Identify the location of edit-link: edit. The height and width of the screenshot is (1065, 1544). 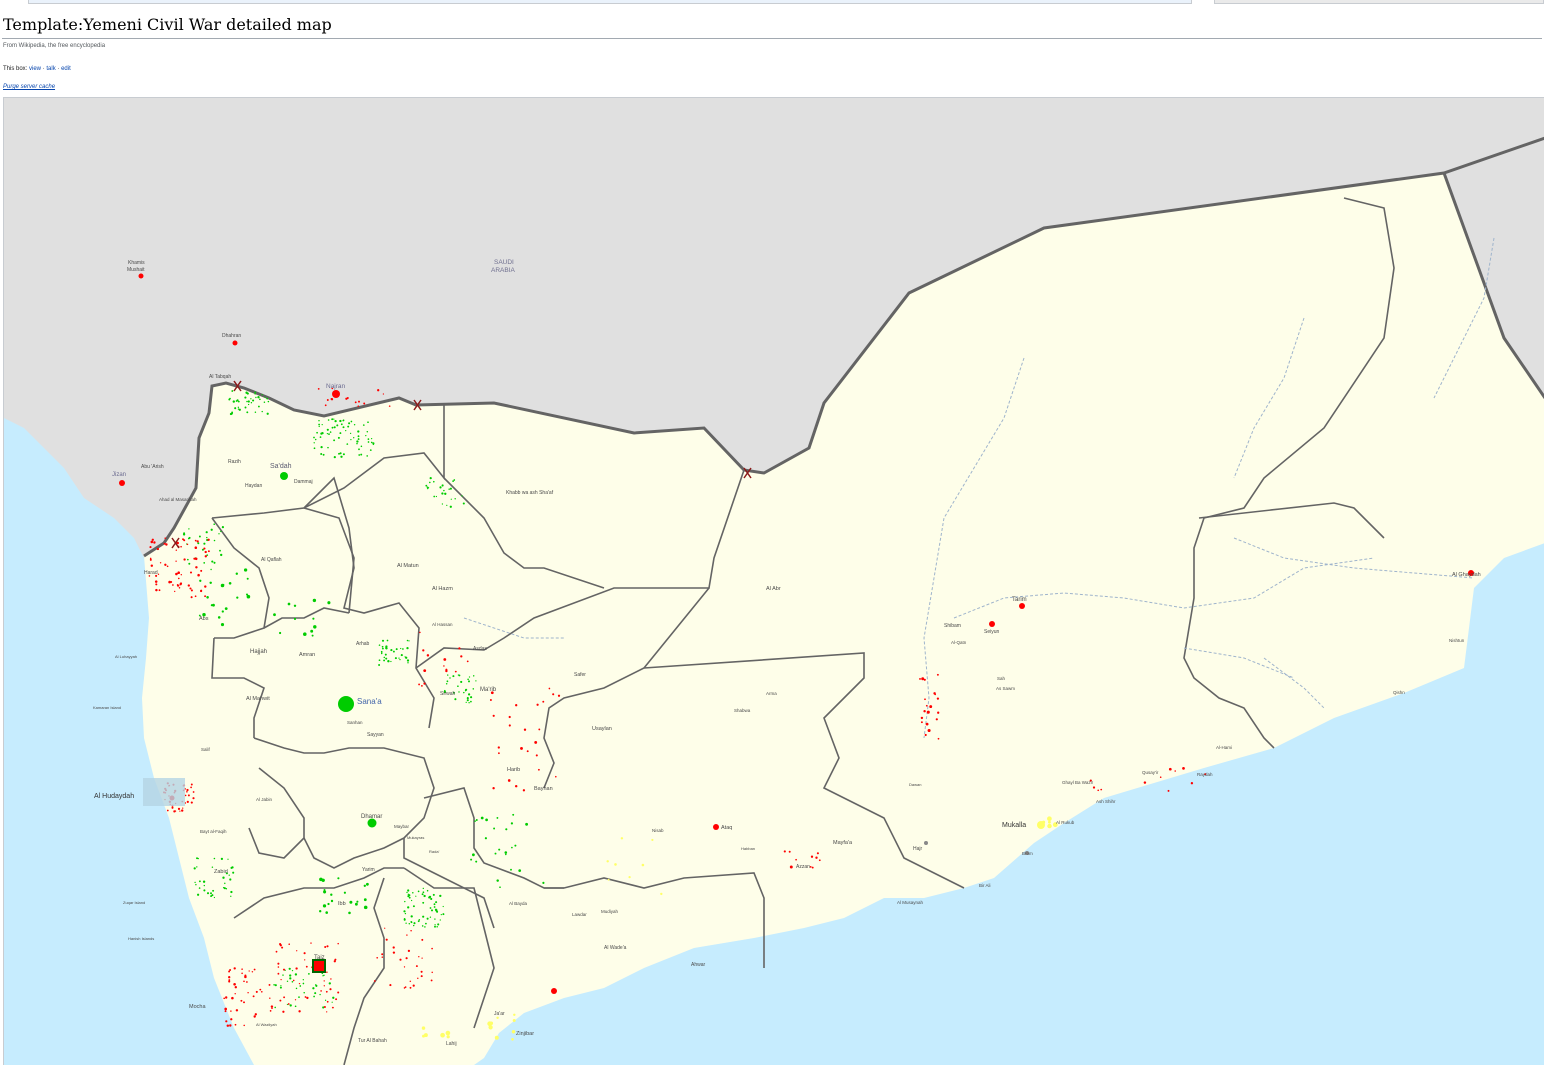
(66, 69).